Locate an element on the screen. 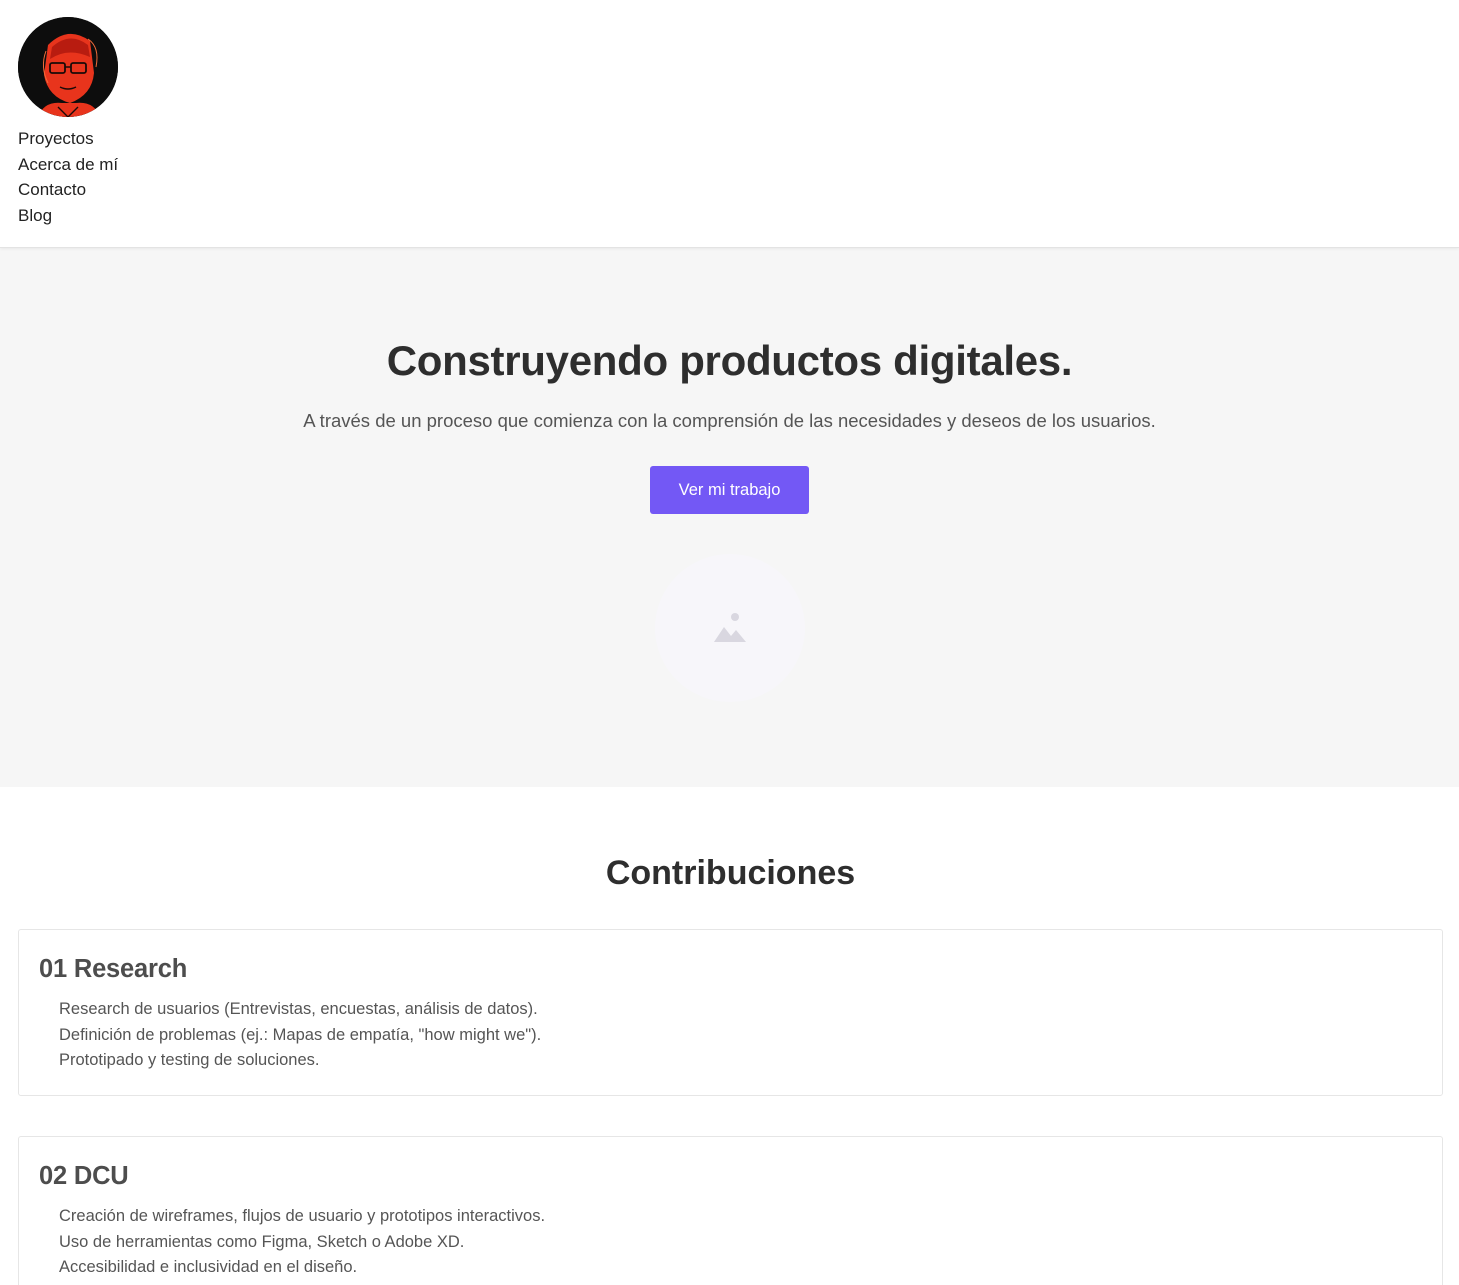  contributions-title: Contribuciones is located at coordinates (730, 873).